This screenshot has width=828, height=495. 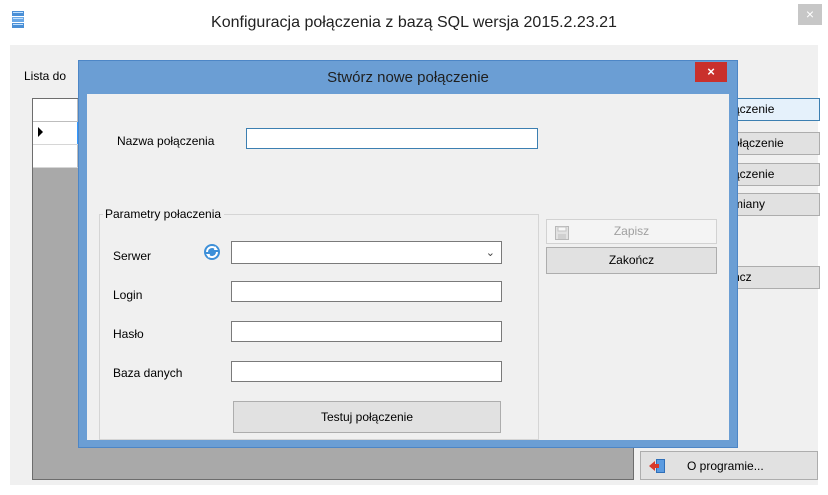 What do you see at coordinates (164, 214) in the screenshot?
I see `connection-params-group-title: Parametry połaczenia` at bounding box center [164, 214].